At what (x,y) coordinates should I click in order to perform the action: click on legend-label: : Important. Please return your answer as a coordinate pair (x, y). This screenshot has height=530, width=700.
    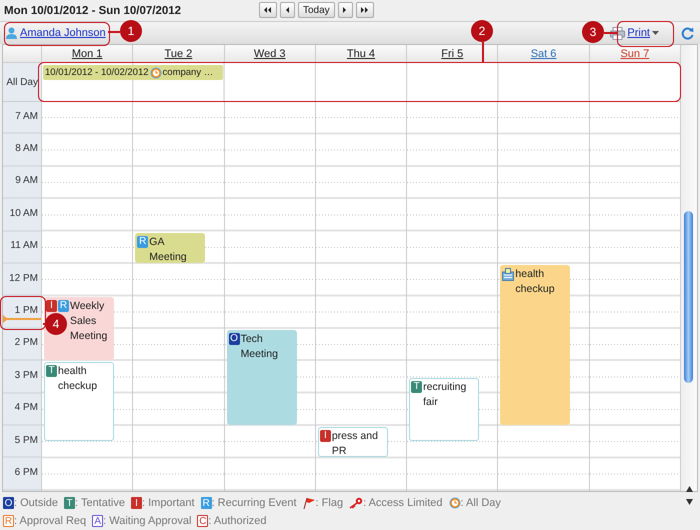
    Looking at the image, I should click on (168, 503).